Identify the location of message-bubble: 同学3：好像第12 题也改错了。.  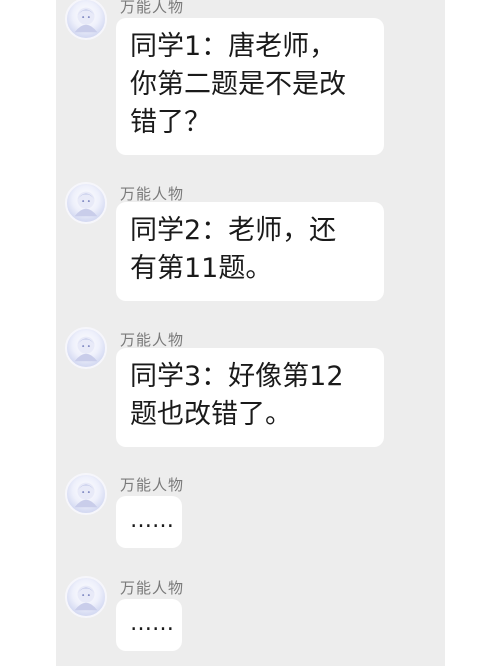
(250, 397).